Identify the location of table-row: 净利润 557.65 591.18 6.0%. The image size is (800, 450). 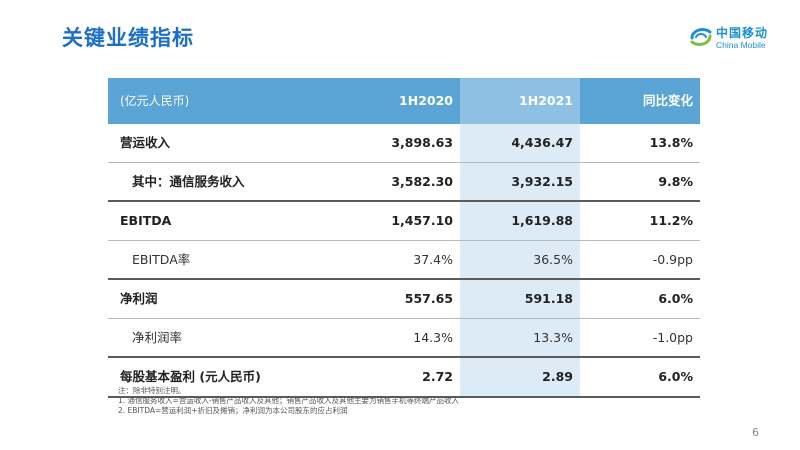
(404, 299).